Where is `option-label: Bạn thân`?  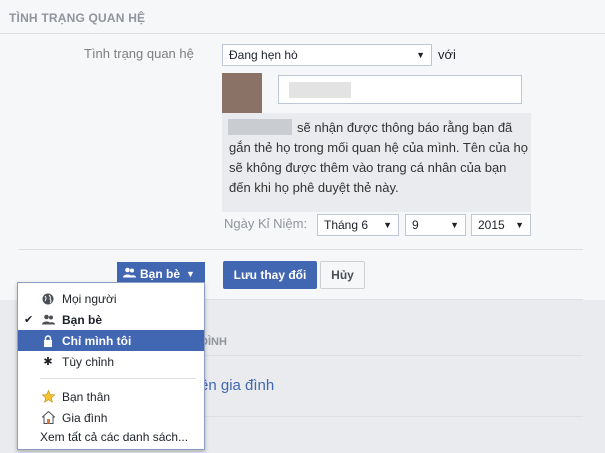
option-label: Bạn thân is located at coordinates (86, 396).